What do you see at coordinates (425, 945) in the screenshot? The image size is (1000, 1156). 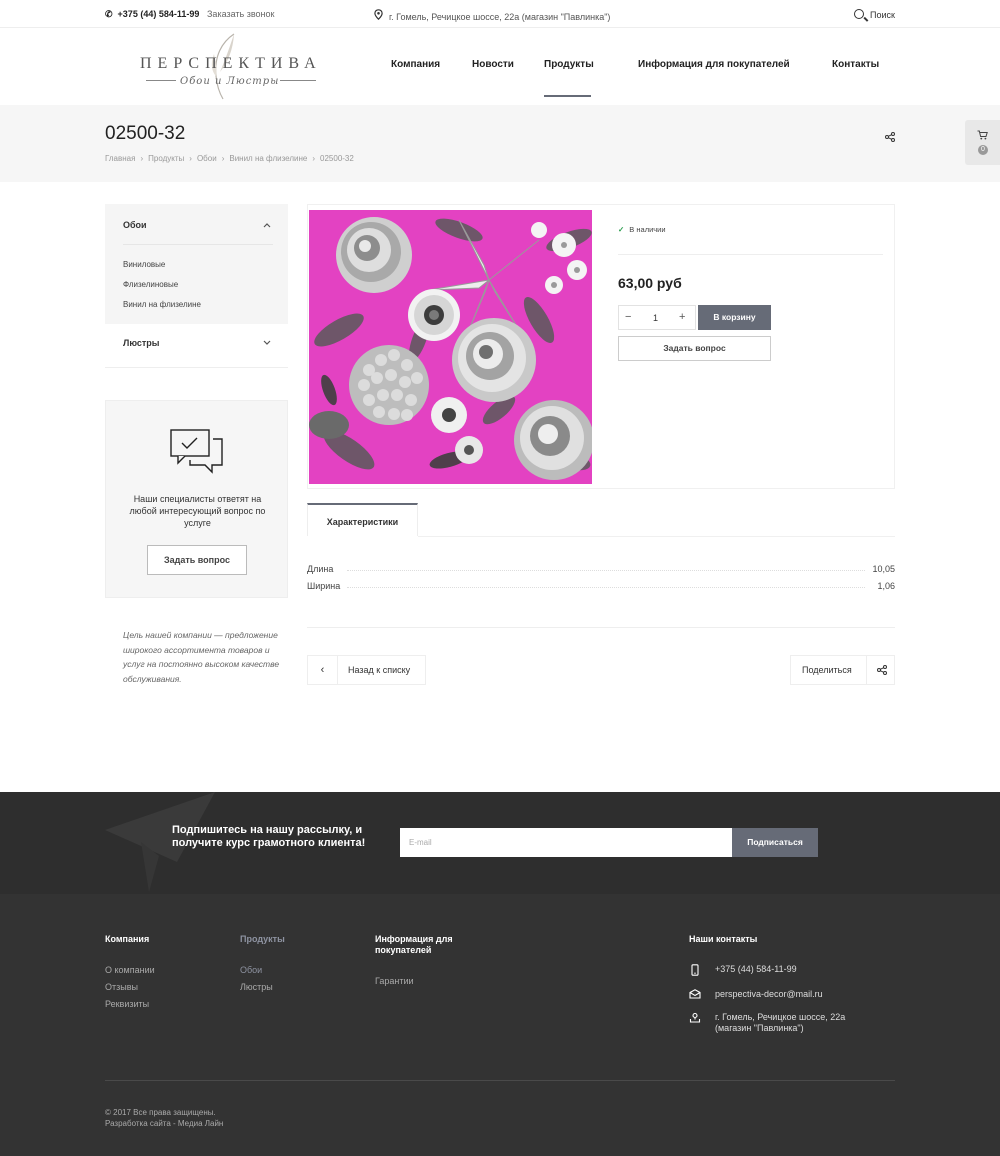 I see `footer-heading: Информация для покупателей` at bounding box center [425, 945].